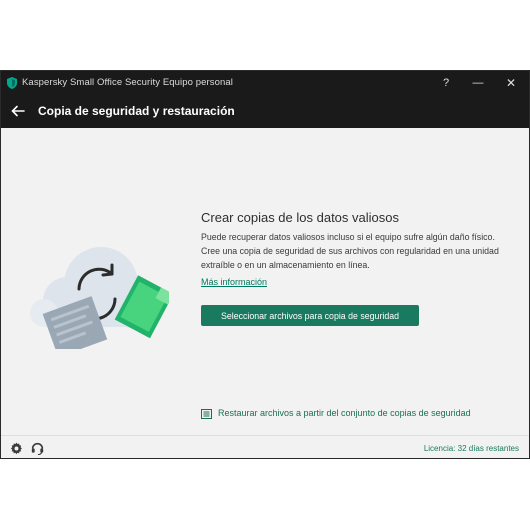  Describe the element at coordinates (99, 298) in the screenshot. I see `backup-illustration` at that location.